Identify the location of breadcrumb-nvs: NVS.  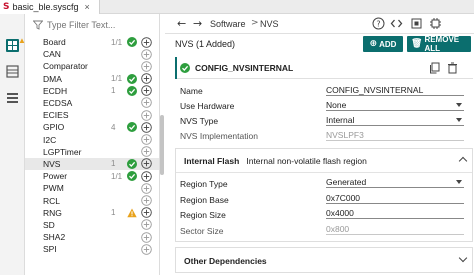
(269, 24).